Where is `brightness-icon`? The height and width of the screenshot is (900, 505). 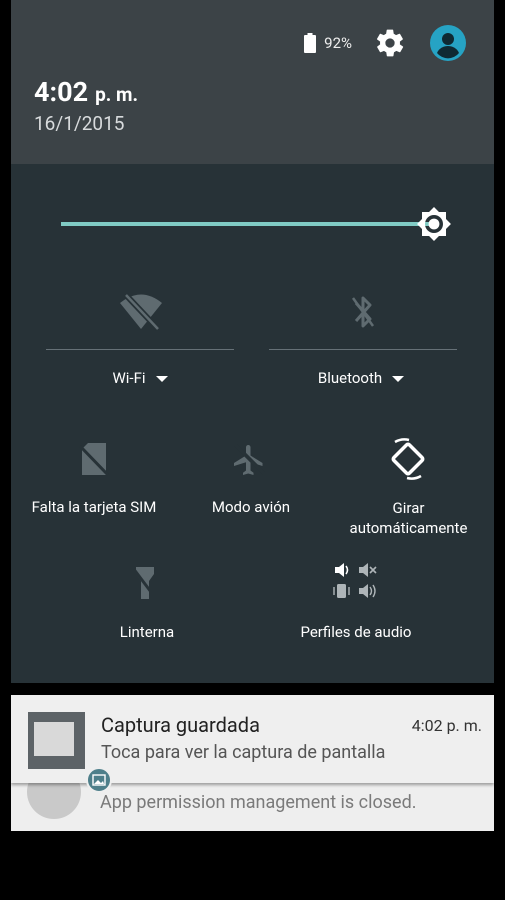 brightness-icon is located at coordinates (434, 224).